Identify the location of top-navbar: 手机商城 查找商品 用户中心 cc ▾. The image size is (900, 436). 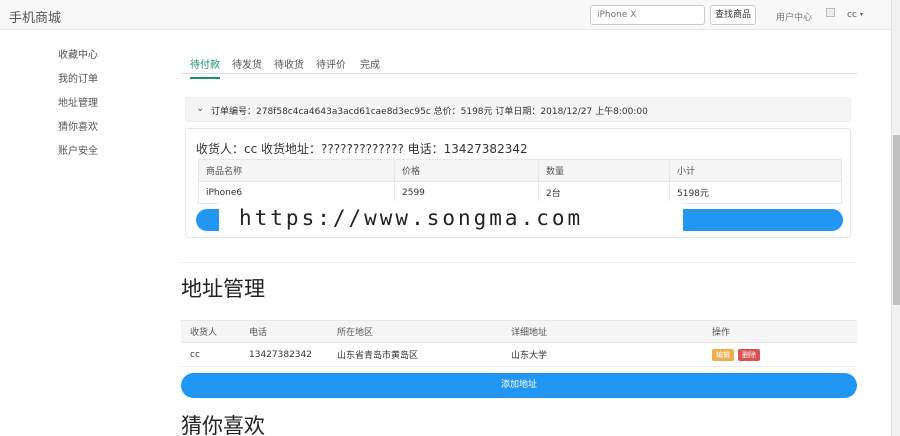
(445, 15).